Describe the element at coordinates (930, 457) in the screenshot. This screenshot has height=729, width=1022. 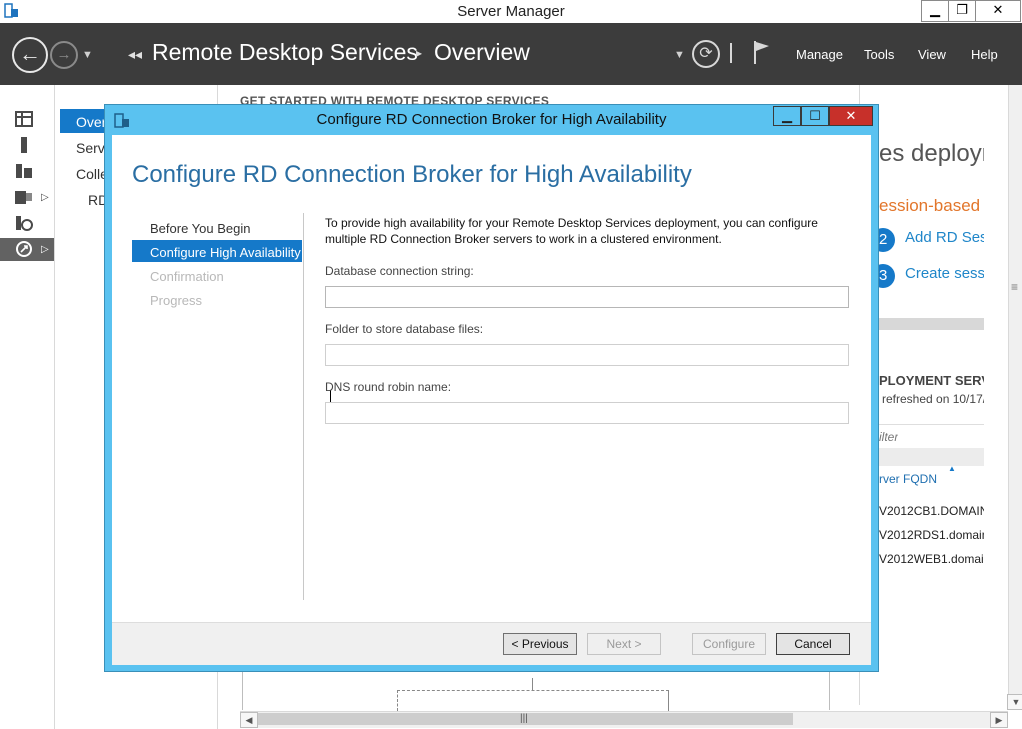
I see `bg-filter-toolbar` at that location.